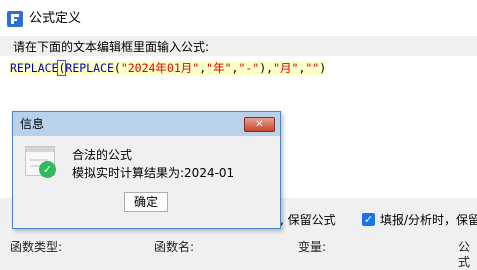  What do you see at coordinates (55, 18) in the screenshot?
I see `window-title: 公式定义` at bounding box center [55, 18].